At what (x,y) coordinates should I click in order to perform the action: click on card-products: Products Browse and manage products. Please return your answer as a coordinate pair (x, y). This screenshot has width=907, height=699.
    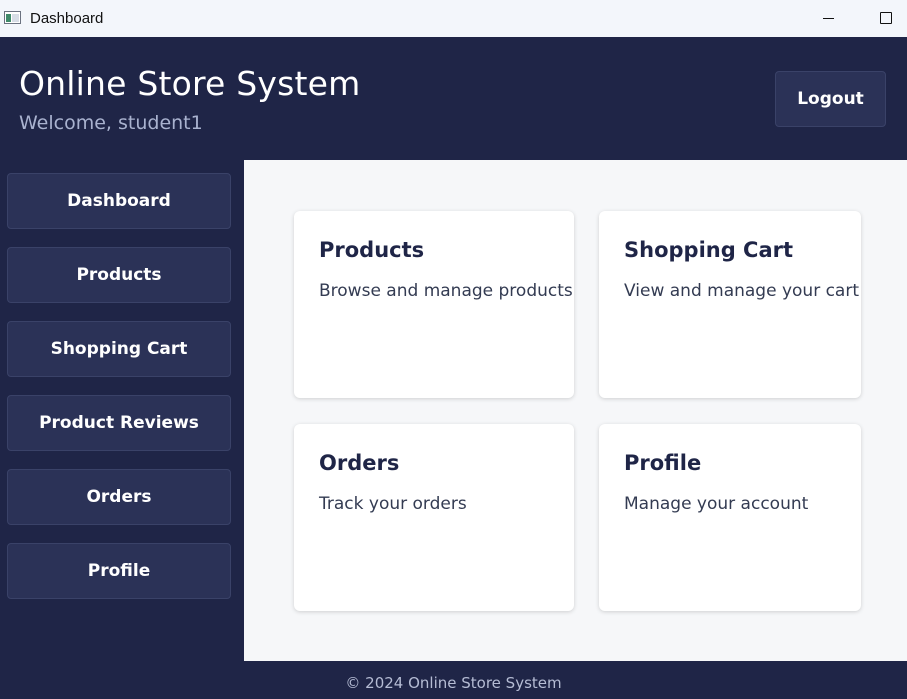
    Looking at the image, I should click on (434, 304).